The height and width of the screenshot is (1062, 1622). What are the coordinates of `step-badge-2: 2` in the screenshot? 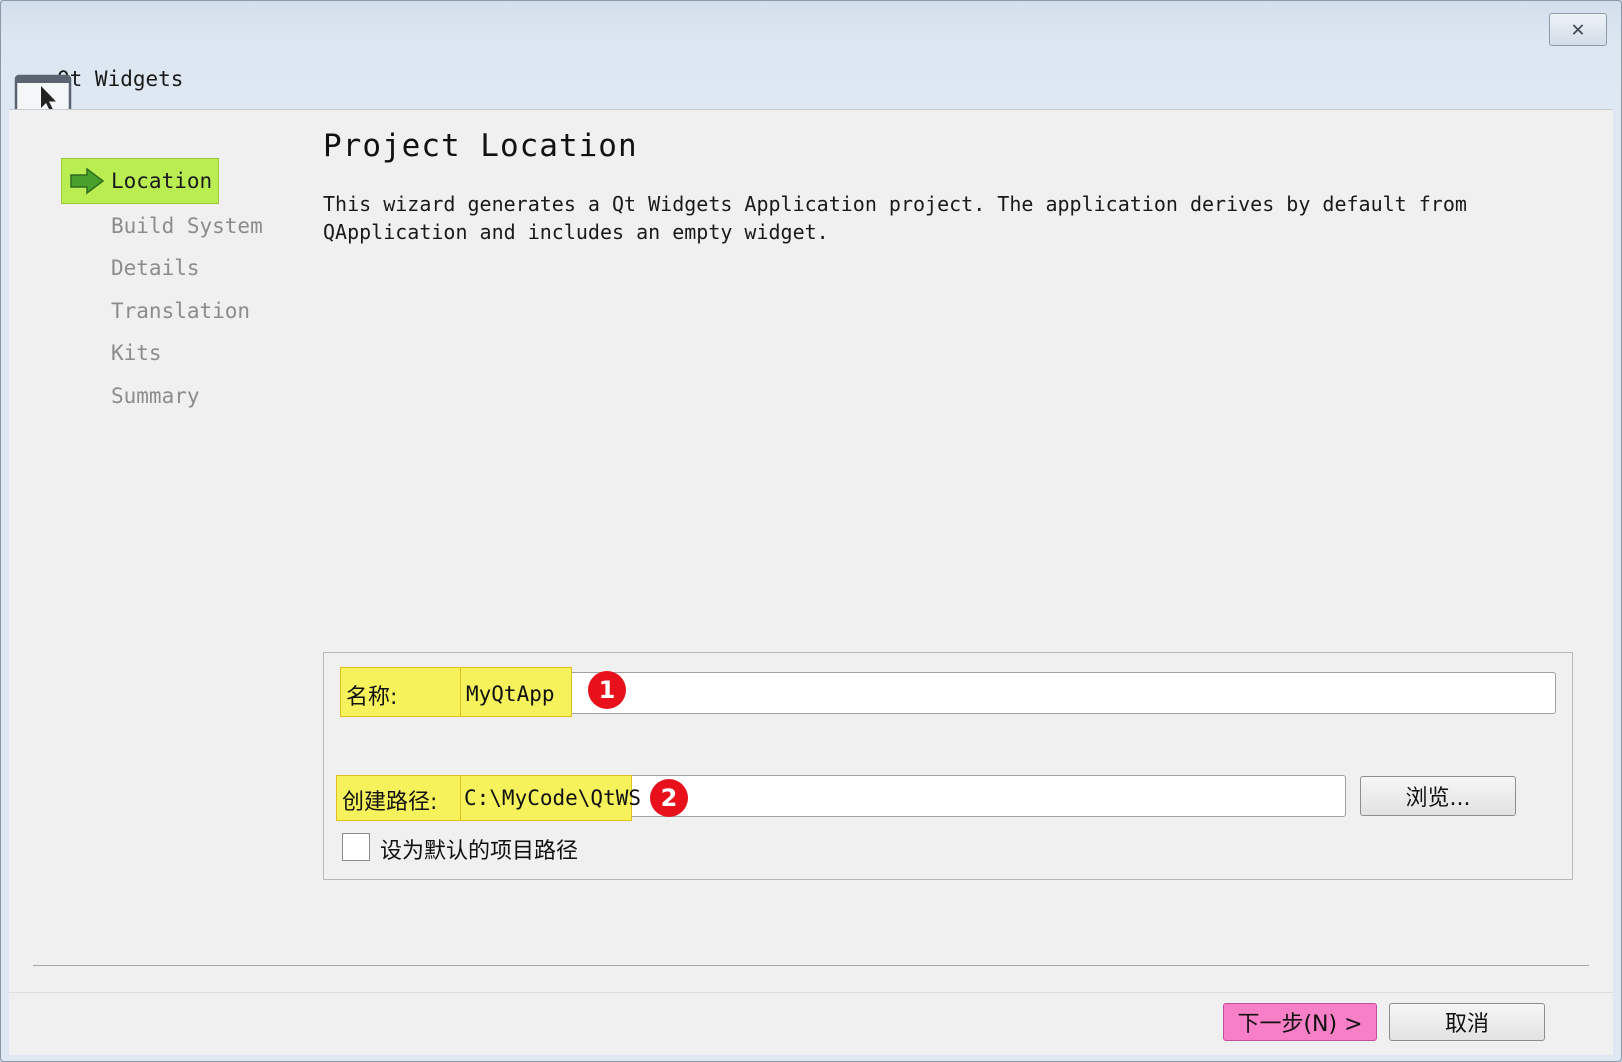 It's located at (669, 798).